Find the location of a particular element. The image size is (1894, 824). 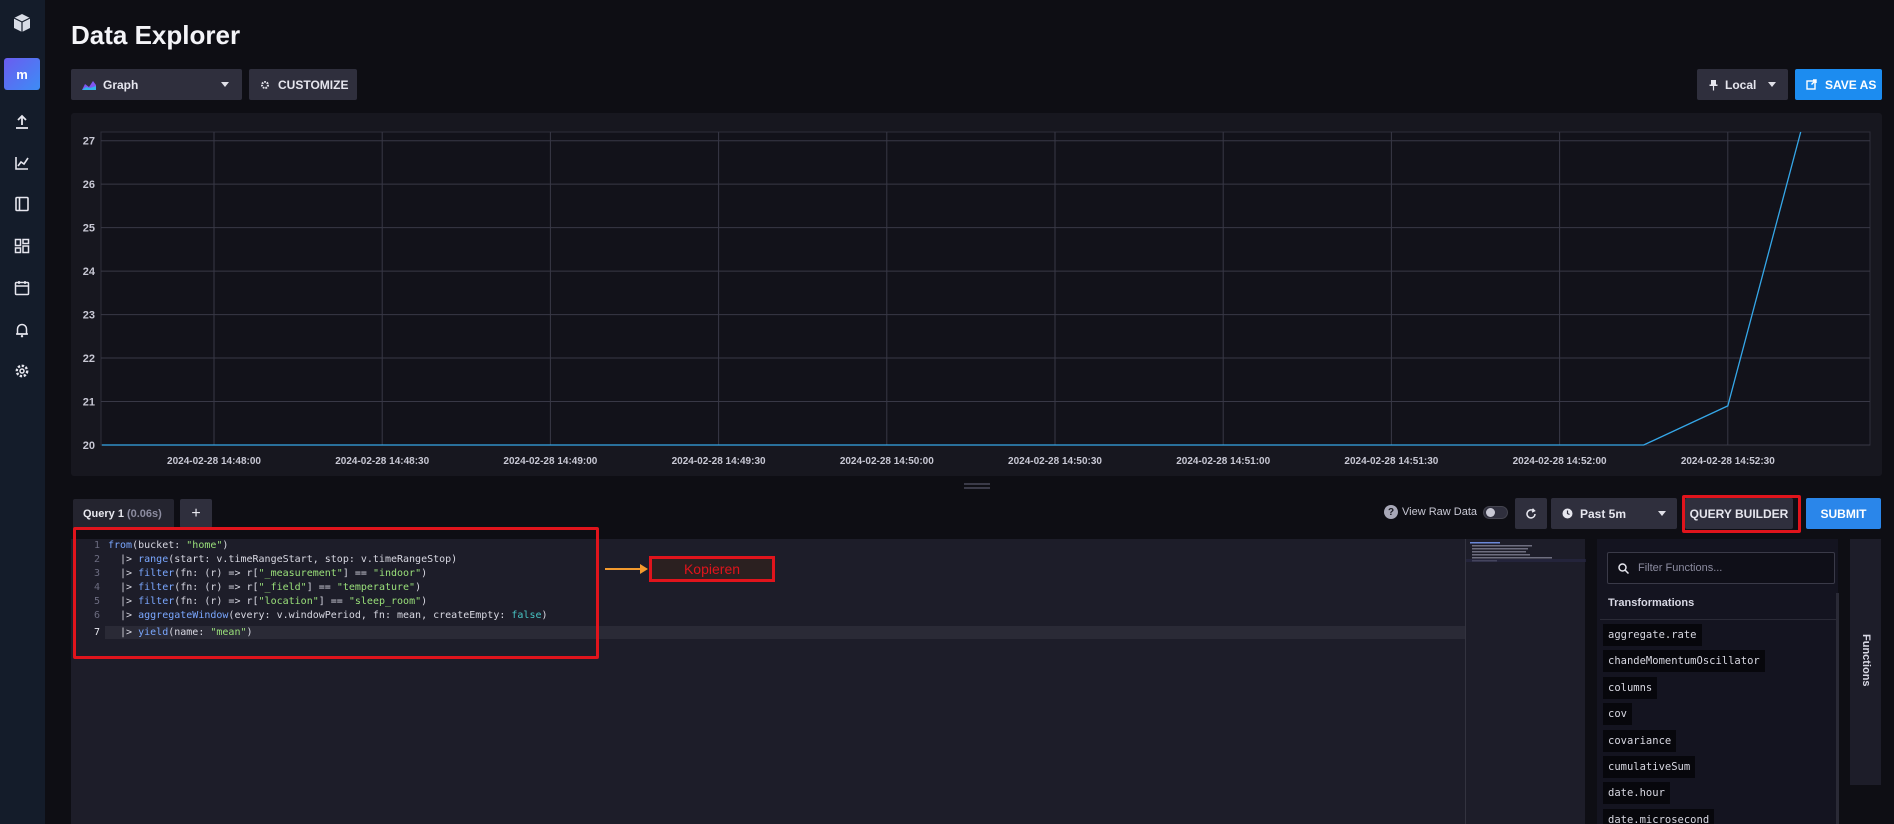

divider is located at coordinates (1718, 619).